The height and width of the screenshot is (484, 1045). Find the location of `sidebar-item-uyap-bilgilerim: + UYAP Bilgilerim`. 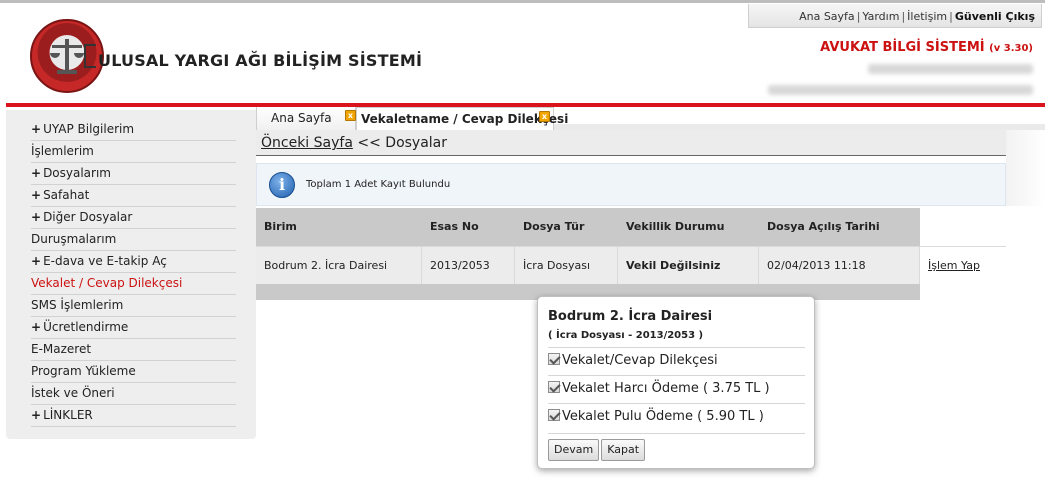

sidebar-item-uyap-bilgilerim: + UYAP Bilgilerim is located at coordinates (133, 130).